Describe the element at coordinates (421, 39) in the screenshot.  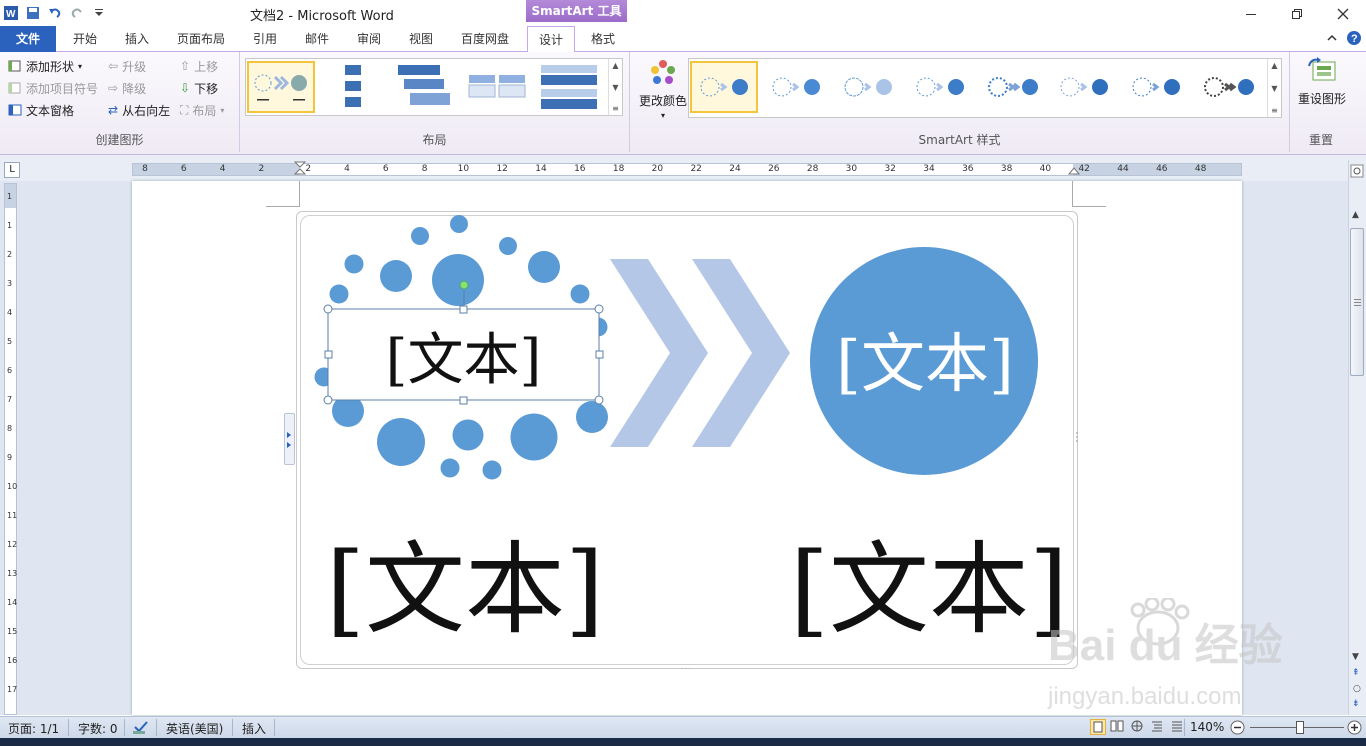
I see `tab-view: 视图` at that location.